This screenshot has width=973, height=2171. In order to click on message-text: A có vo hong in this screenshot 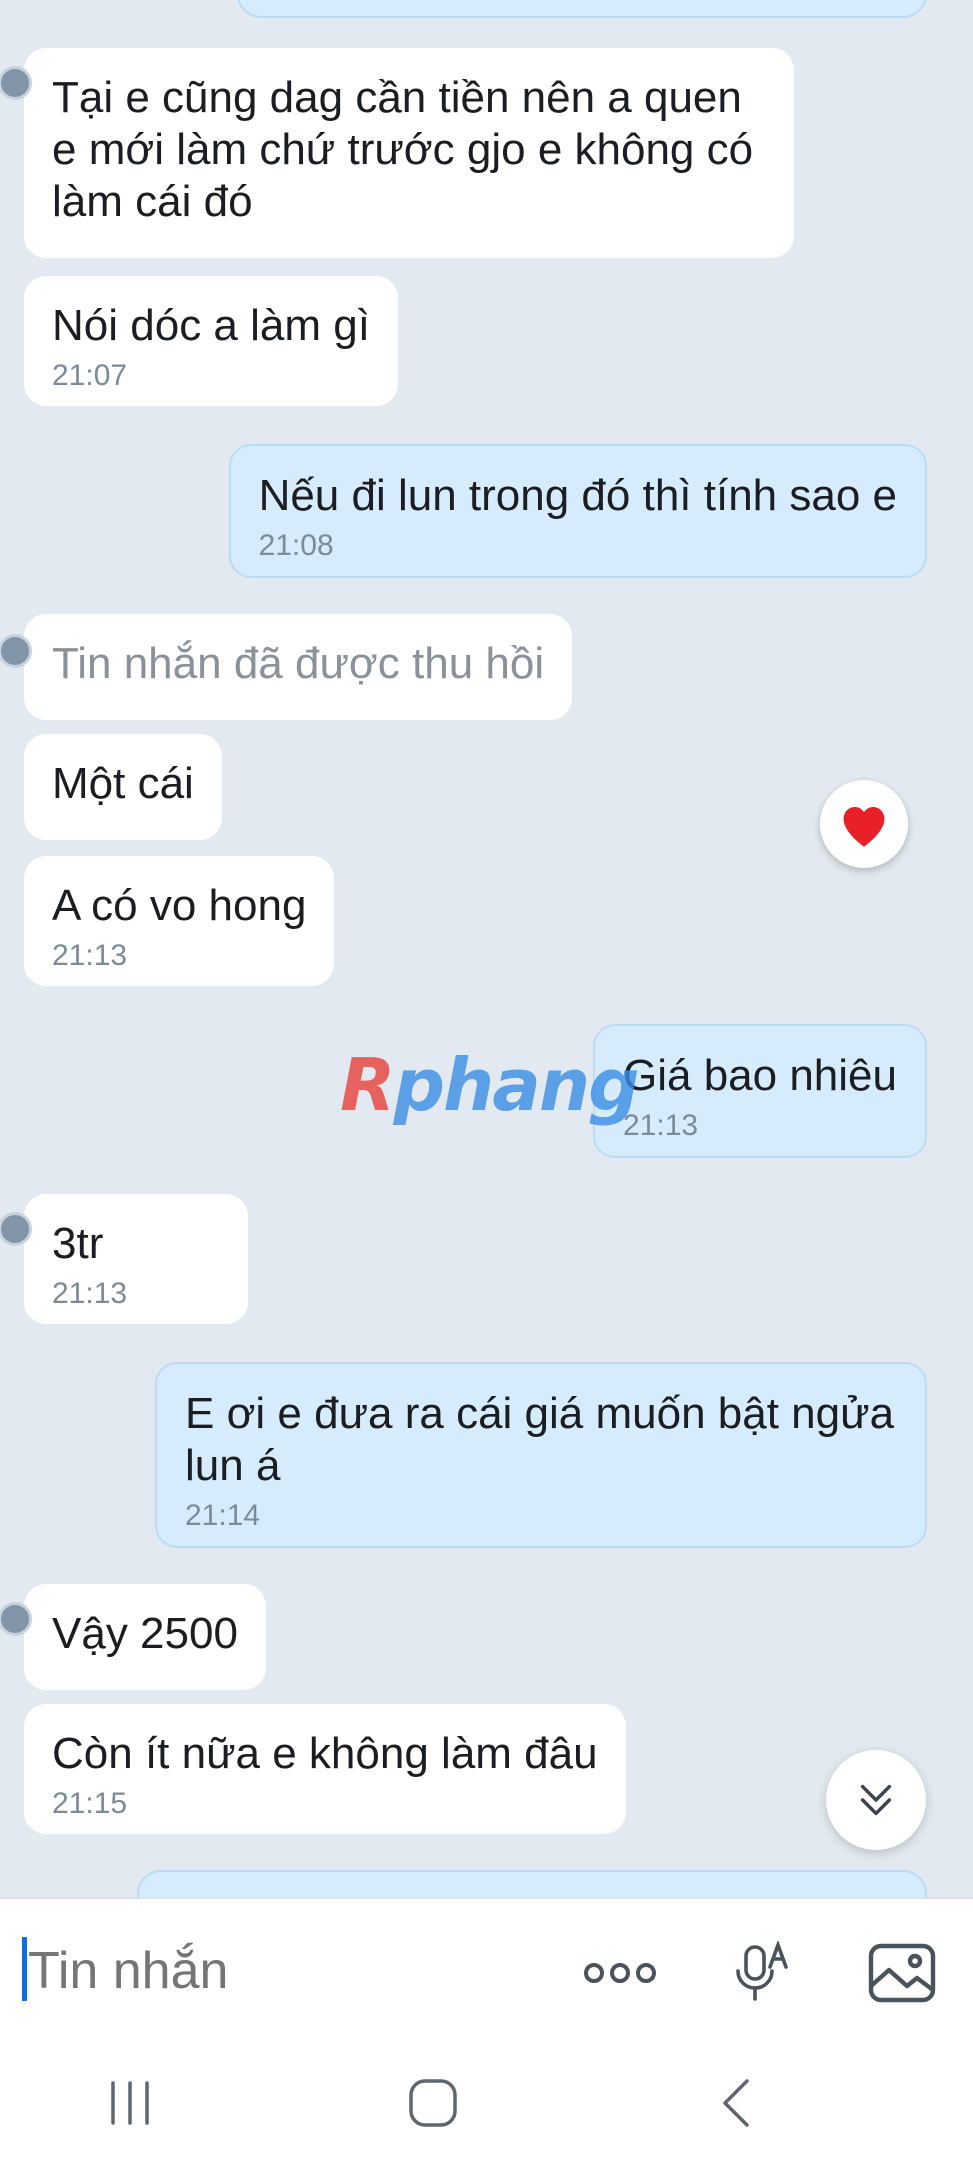, I will do `click(179, 905)`.